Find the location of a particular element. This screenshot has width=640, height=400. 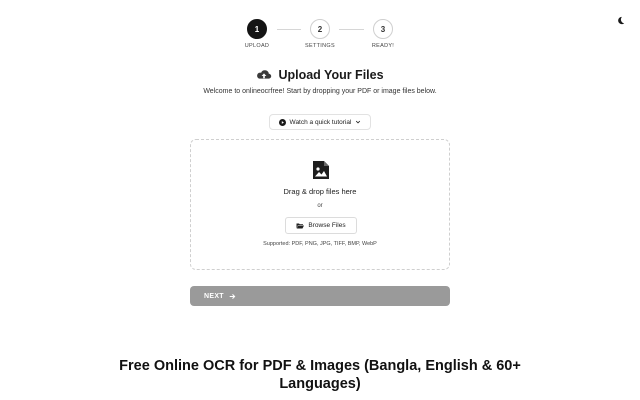

stepper: 1 UPLOAD 2 SETTINGS 3 READY! is located at coordinates (320, 36).